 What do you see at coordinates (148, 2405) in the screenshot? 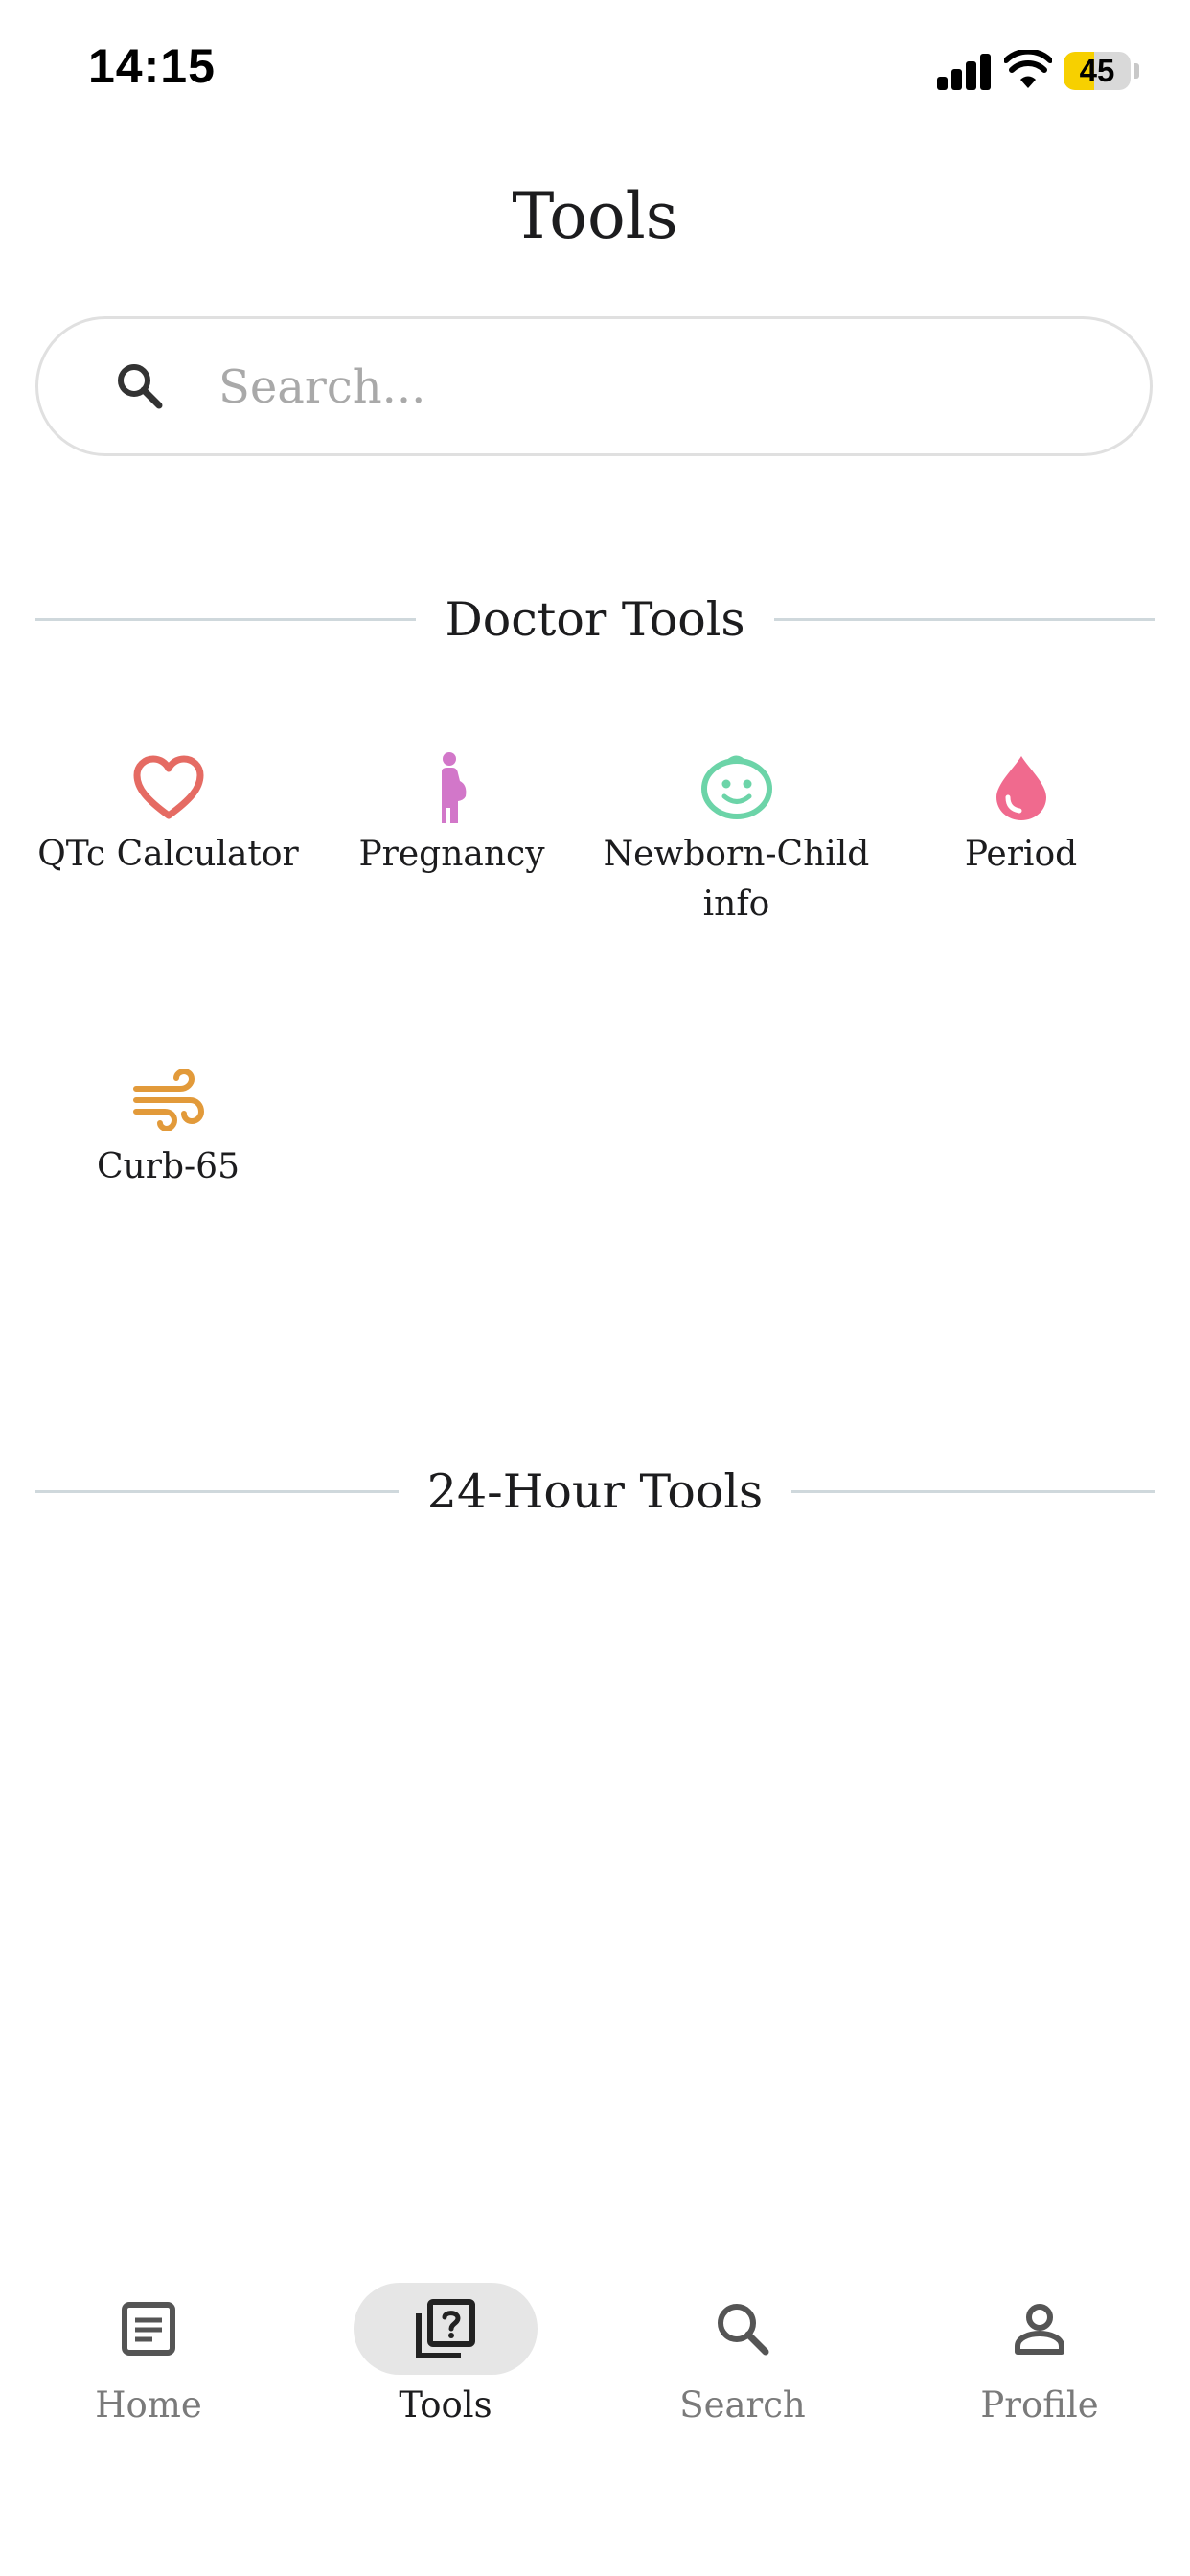
I see `tab-label: Home` at bounding box center [148, 2405].